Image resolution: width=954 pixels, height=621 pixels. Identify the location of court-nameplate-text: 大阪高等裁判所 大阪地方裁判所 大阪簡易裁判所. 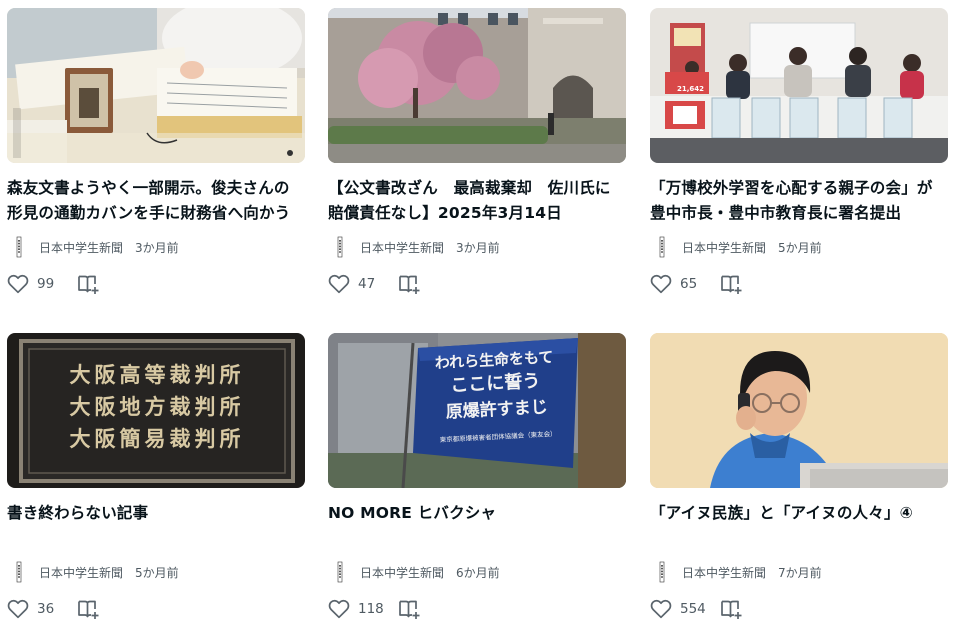
(157, 407).